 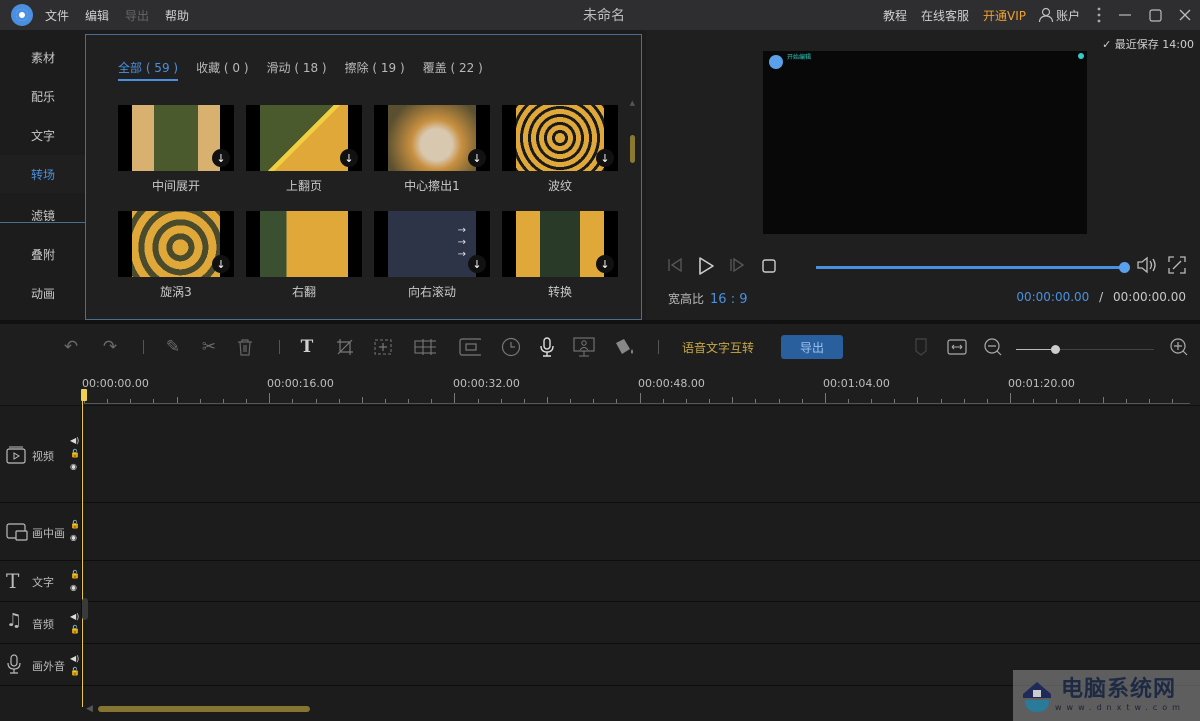 I want to click on record-voice-button, so click(x=547, y=347).